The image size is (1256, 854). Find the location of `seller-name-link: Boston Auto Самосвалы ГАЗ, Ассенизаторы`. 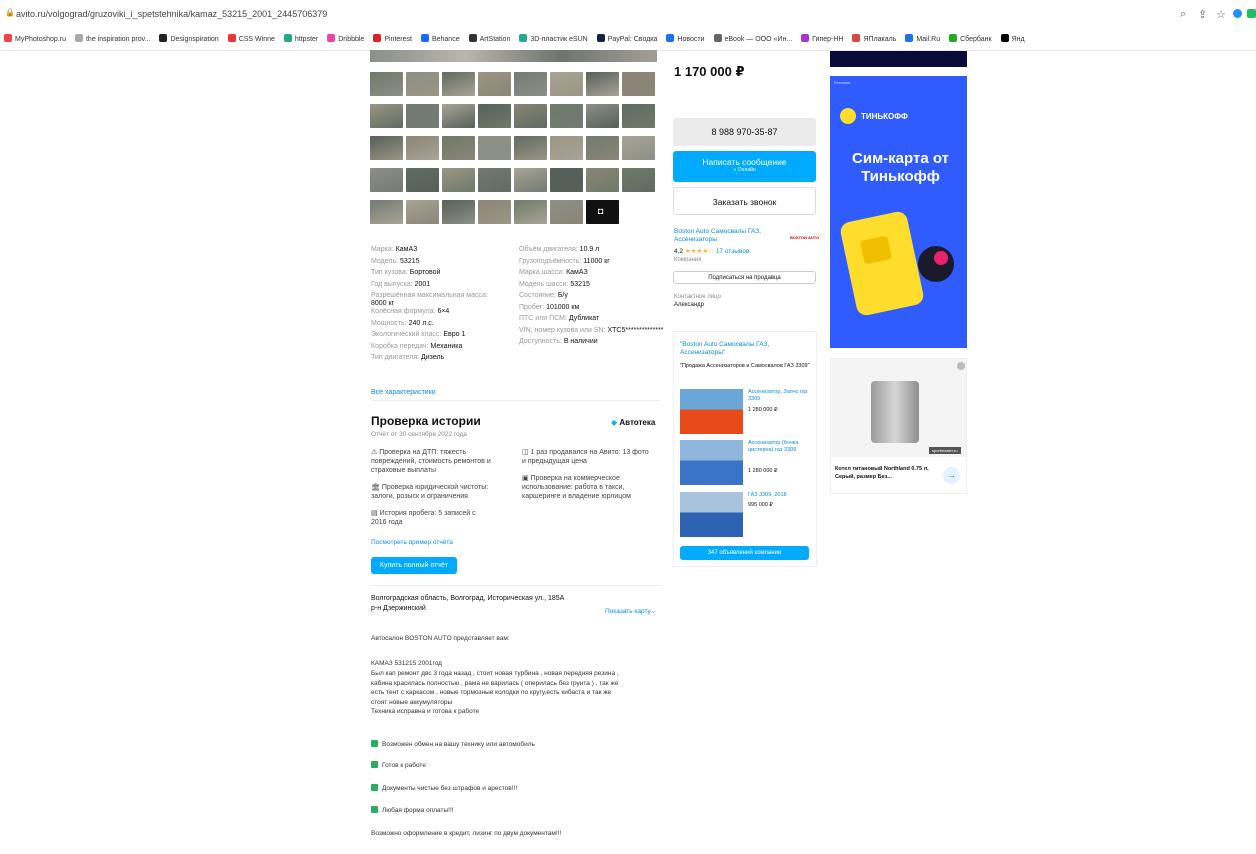

seller-name-link: Boston Auto Самосвалы ГАЗ, Ассенизаторы is located at coordinates (729, 236).